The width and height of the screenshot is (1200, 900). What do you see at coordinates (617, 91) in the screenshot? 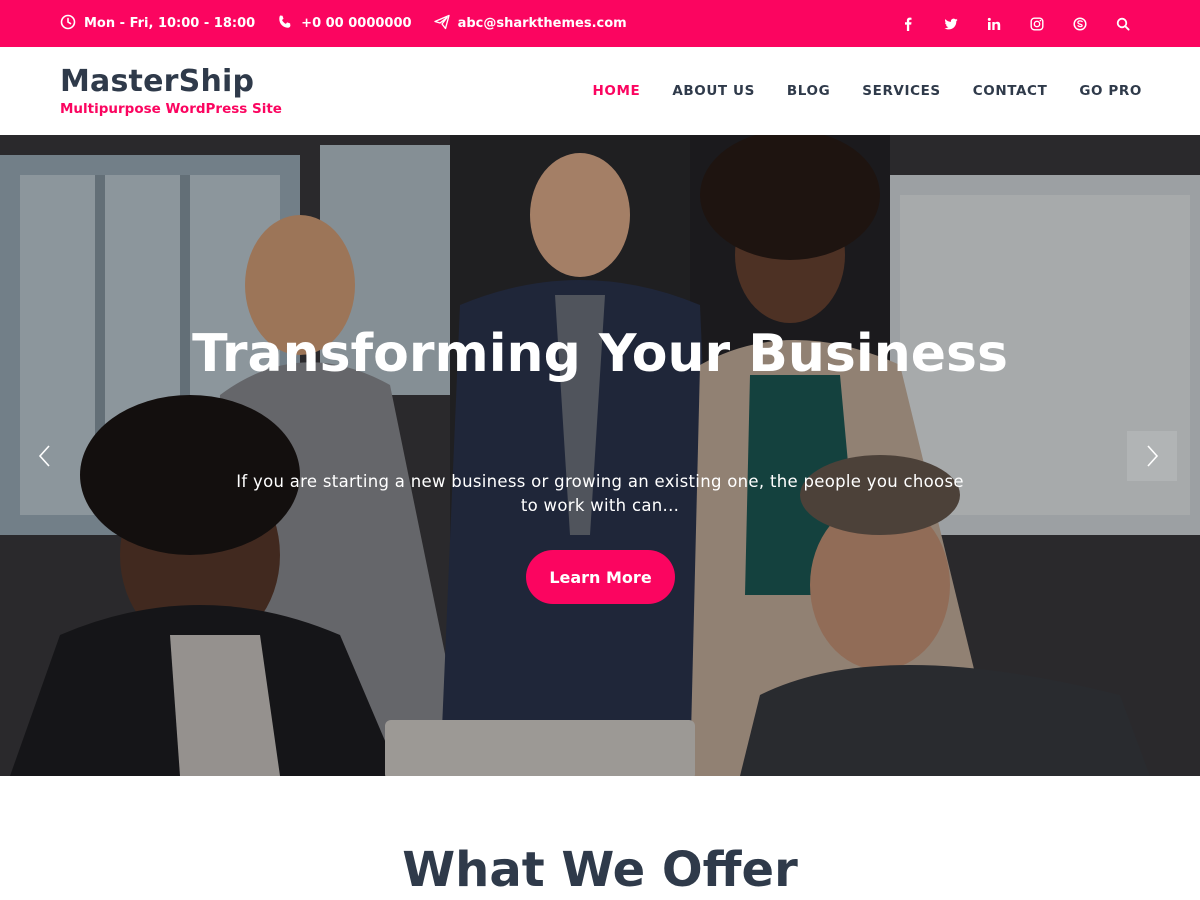
I see `nav-item-home: HOME` at bounding box center [617, 91].